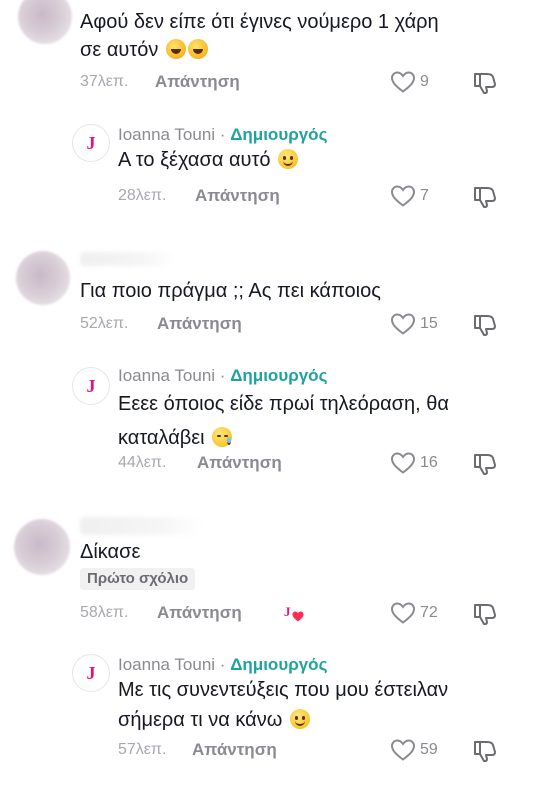 The height and width of the screenshot is (791, 552). Describe the element at coordinates (429, 749) in the screenshot. I see `like-count: 59` at that location.